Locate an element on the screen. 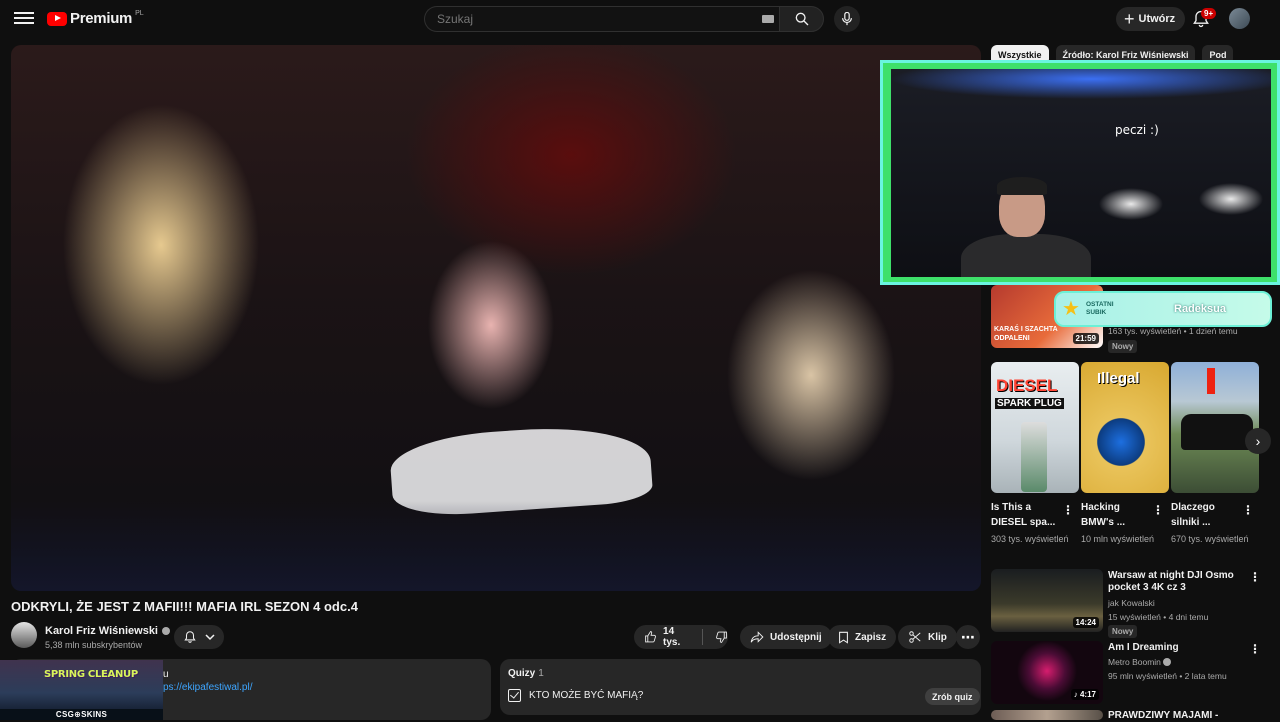 This screenshot has width=1280, height=722. bell-icon is located at coordinates (190, 637).